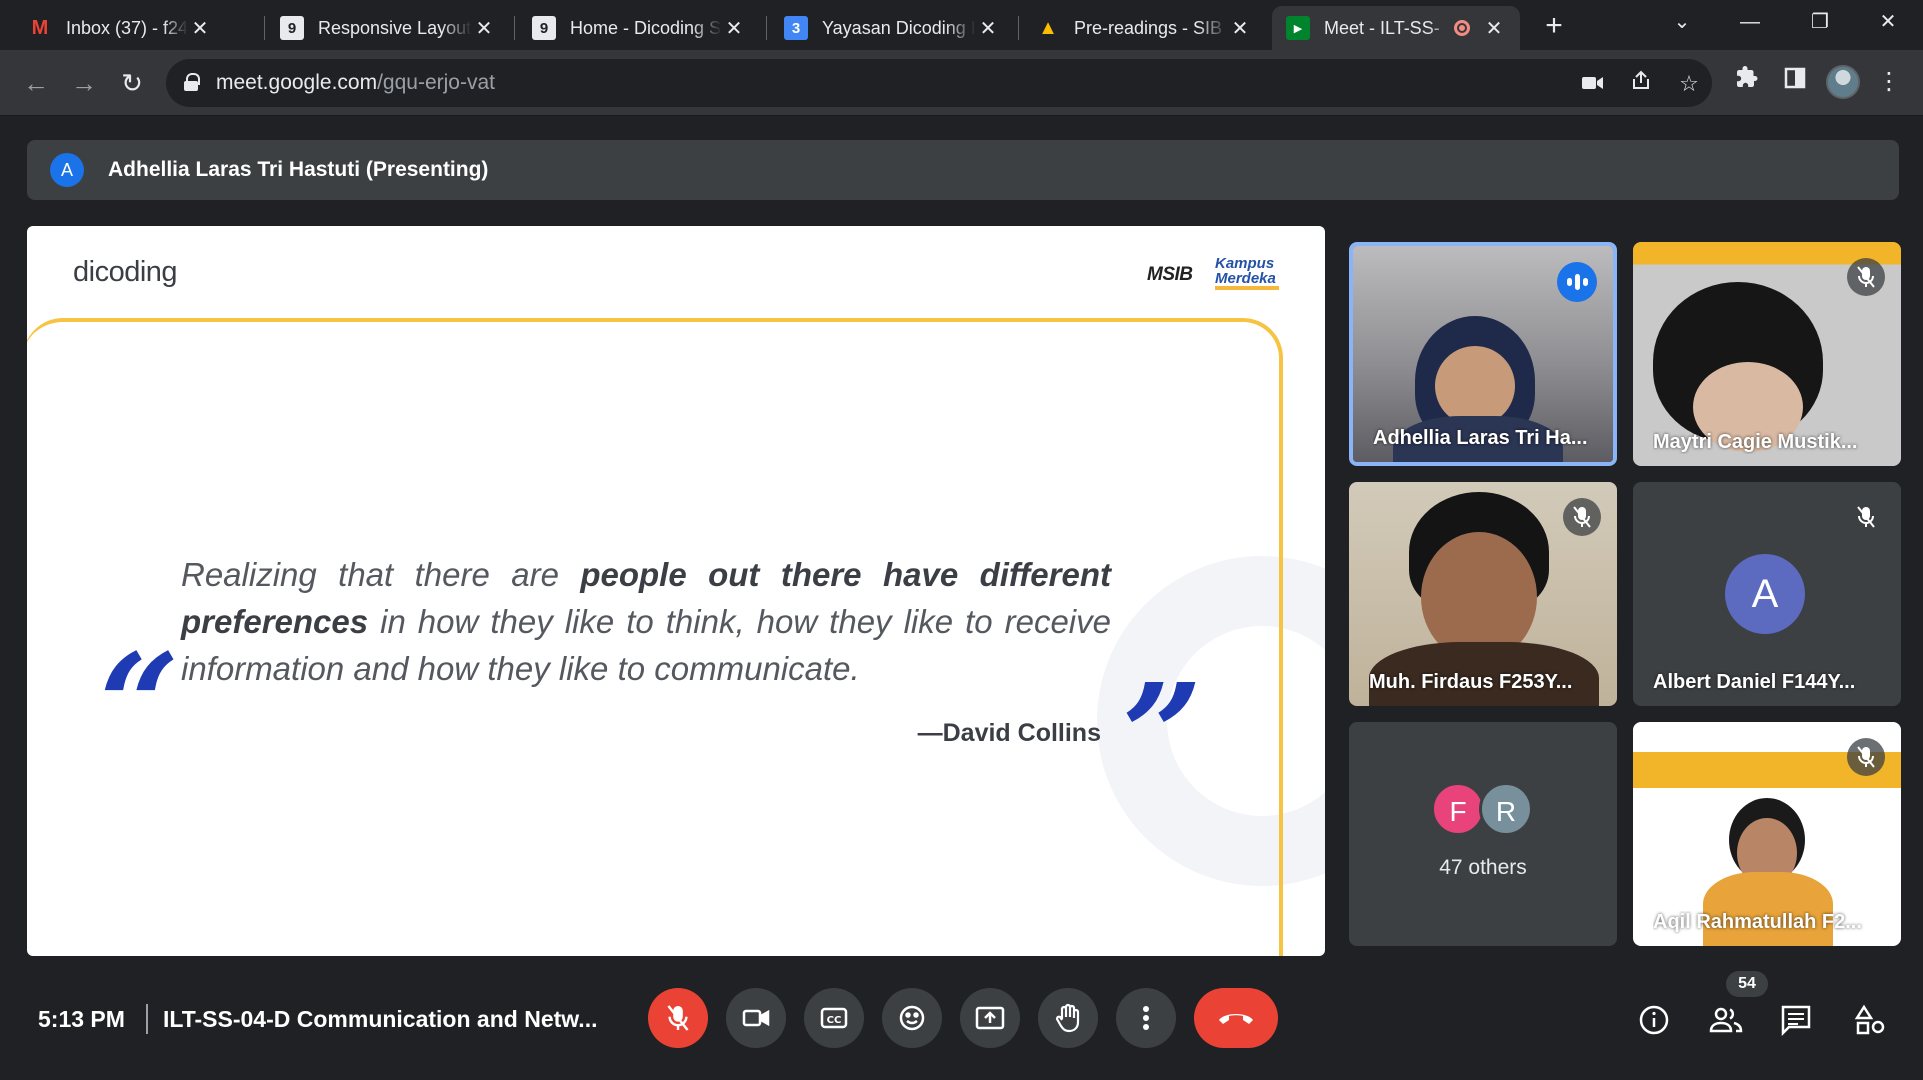  I want to click on browser-toolbar: ← → ↻ meet.google.com/gqu-erjo-vat ☆ ⋮, so click(961, 83).